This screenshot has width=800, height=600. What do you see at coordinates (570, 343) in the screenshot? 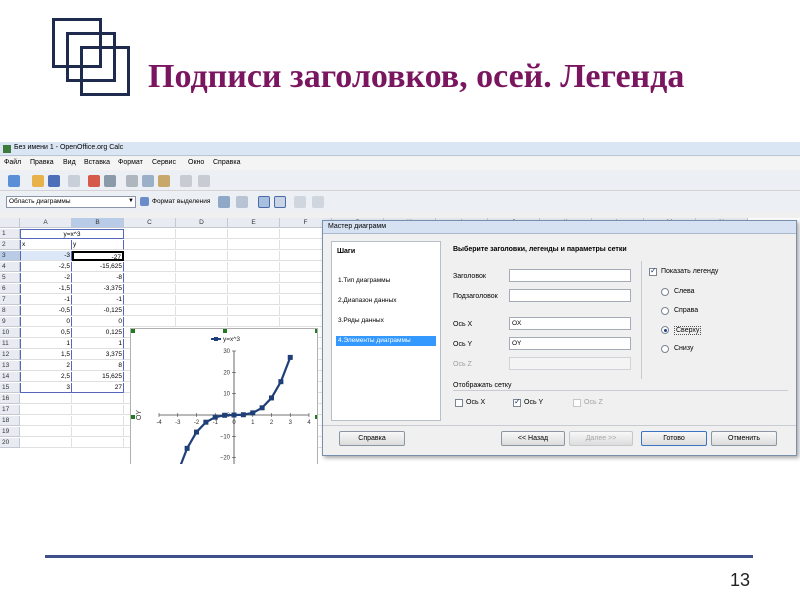
I see `y-axis-input: OY` at bounding box center [570, 343].